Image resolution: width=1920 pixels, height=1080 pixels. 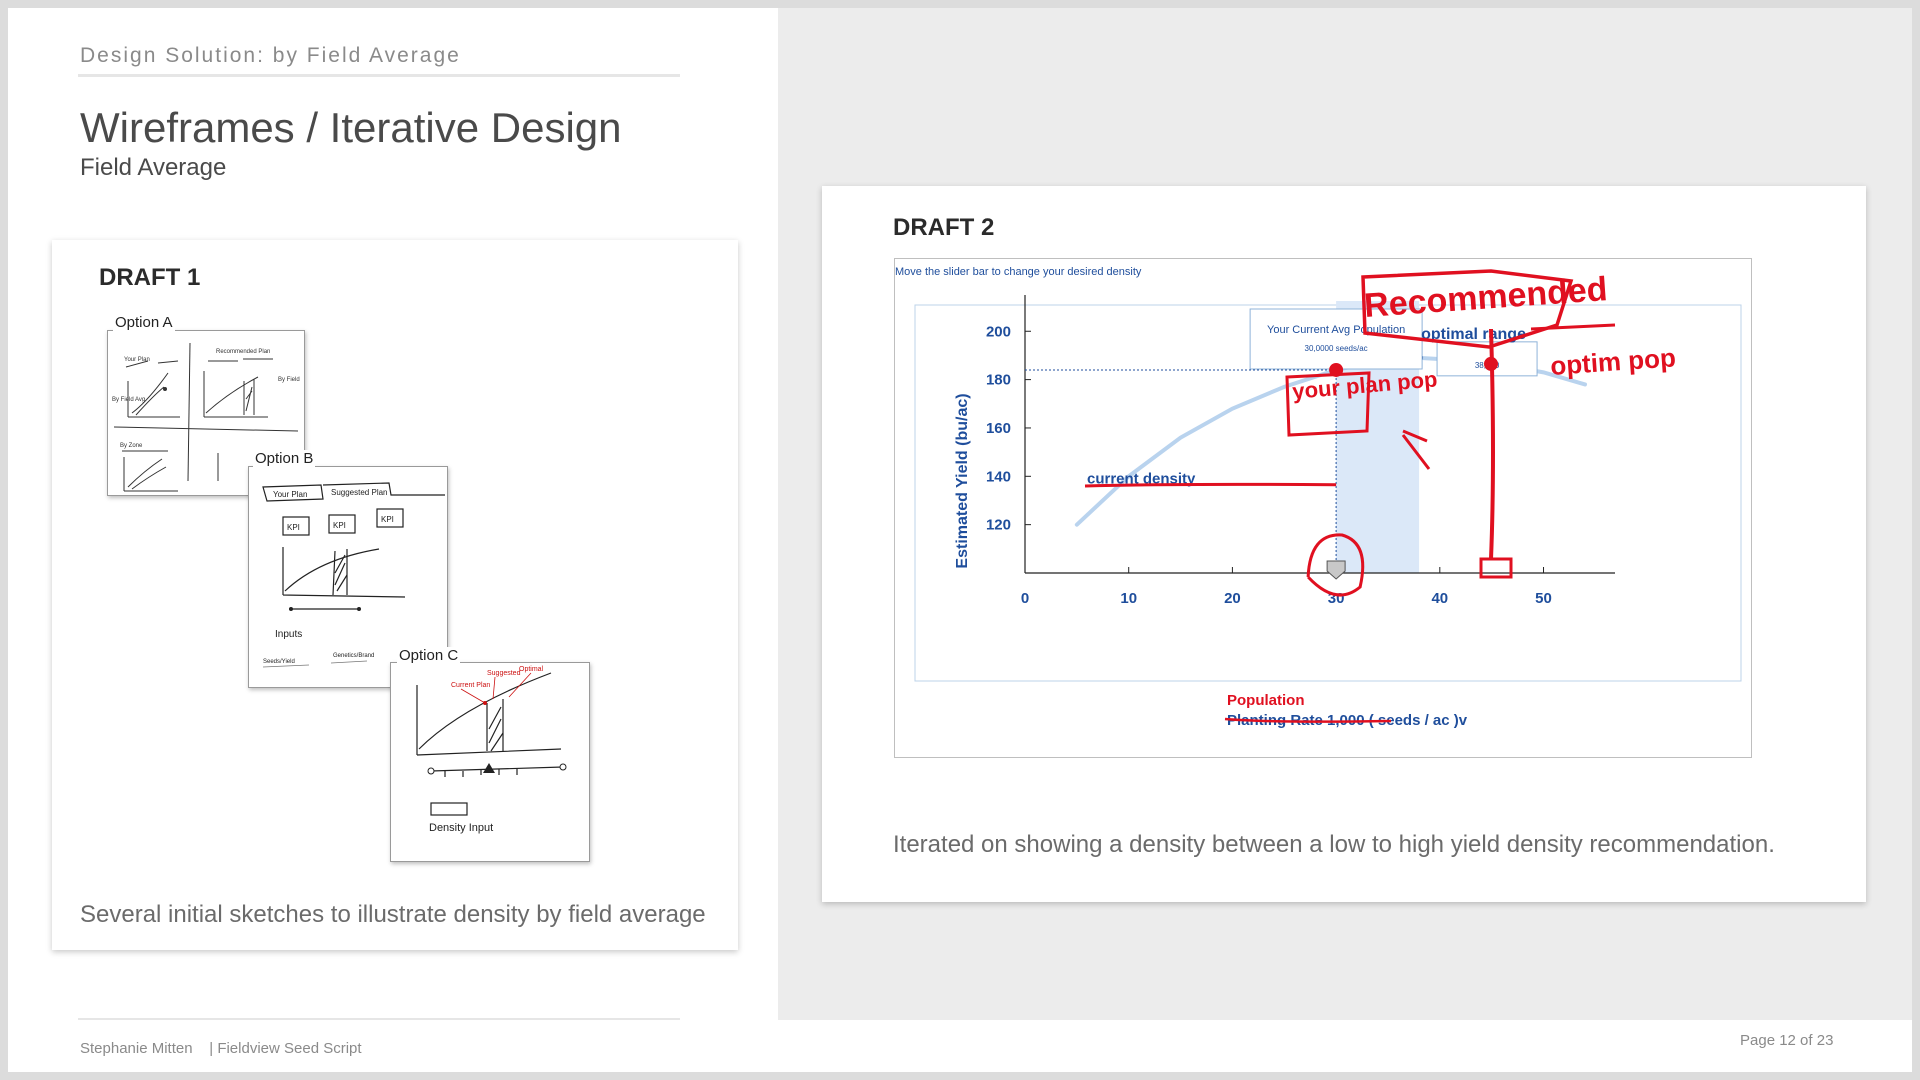 I want to click on y-tick-label: 180, so click(x=998, y=380).